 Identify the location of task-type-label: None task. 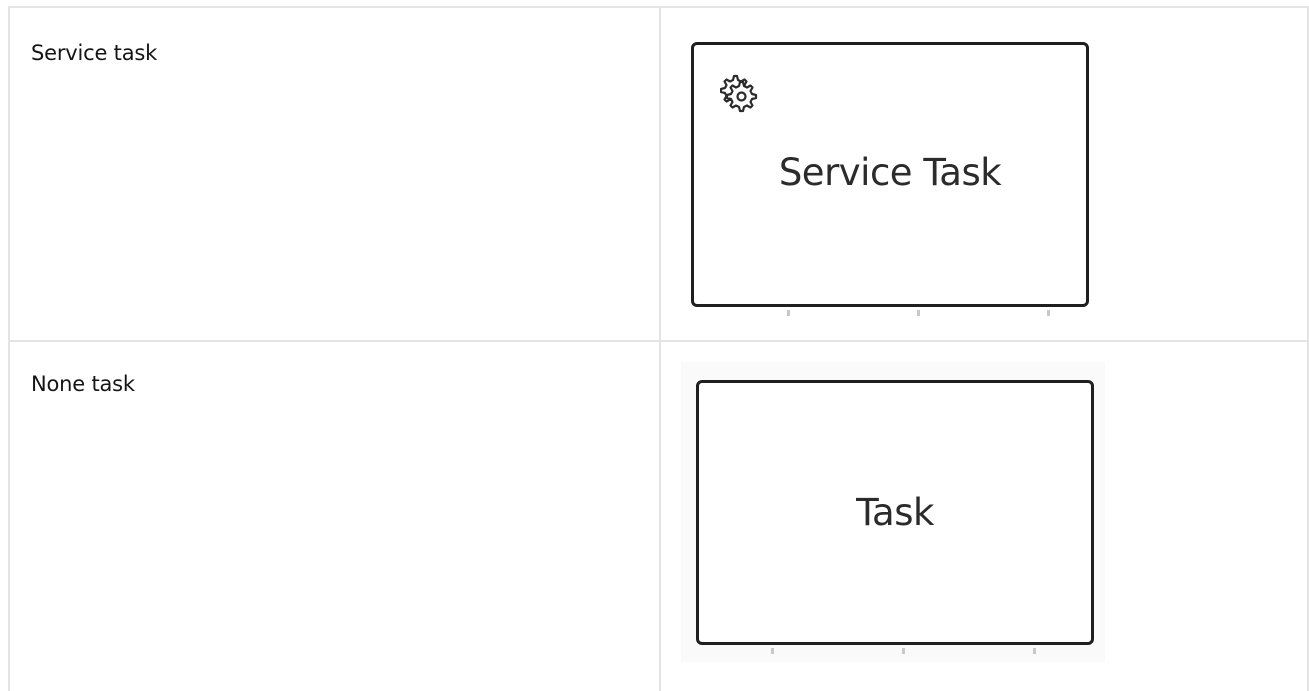
(83, 384).